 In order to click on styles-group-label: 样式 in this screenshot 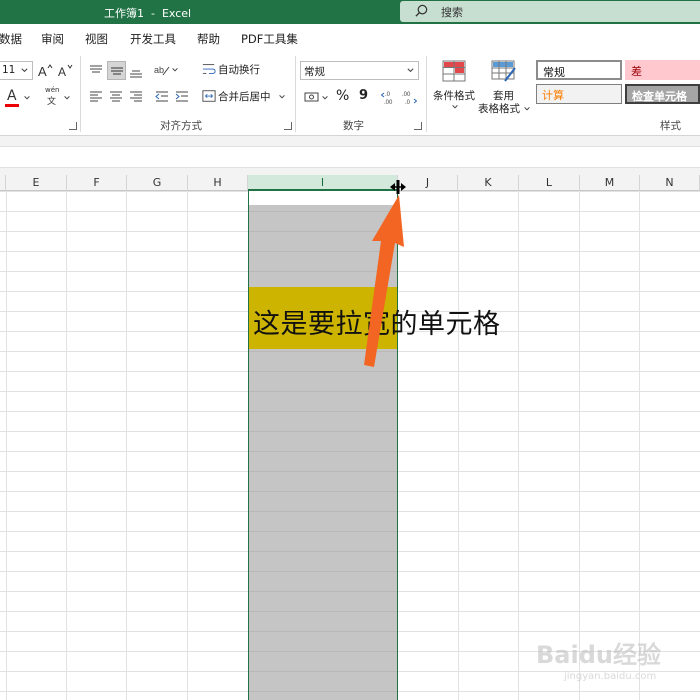, I will do `click(670, 126)`.